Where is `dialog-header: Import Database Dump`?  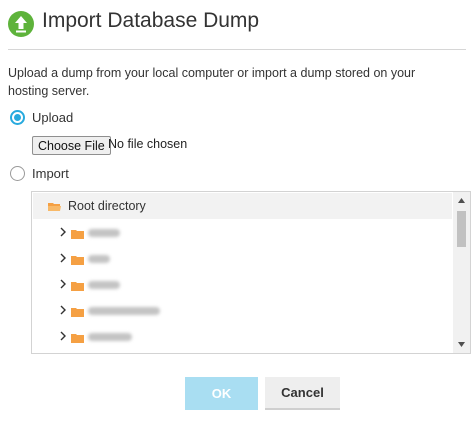
dialog-header: Import Database Dump is located at coordinates (237, 25).